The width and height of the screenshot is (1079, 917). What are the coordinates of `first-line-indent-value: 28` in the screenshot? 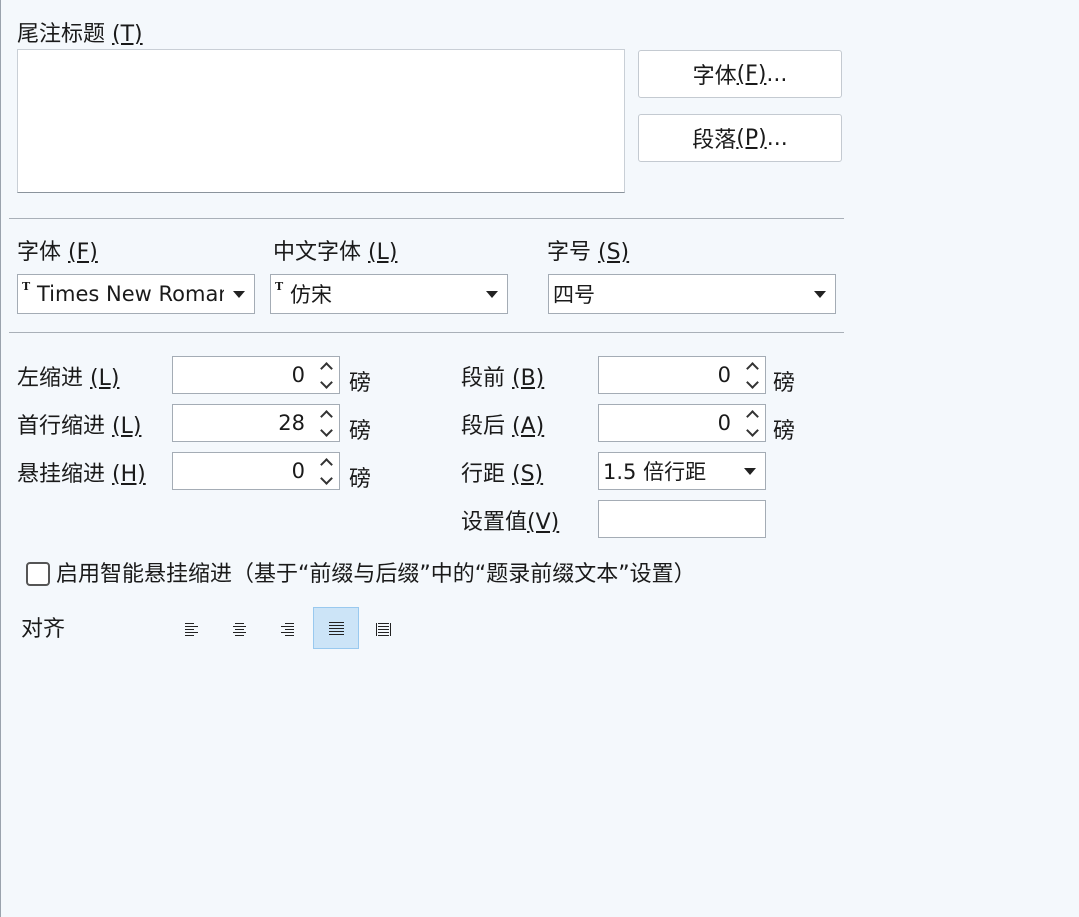 It's located at (291, 423).